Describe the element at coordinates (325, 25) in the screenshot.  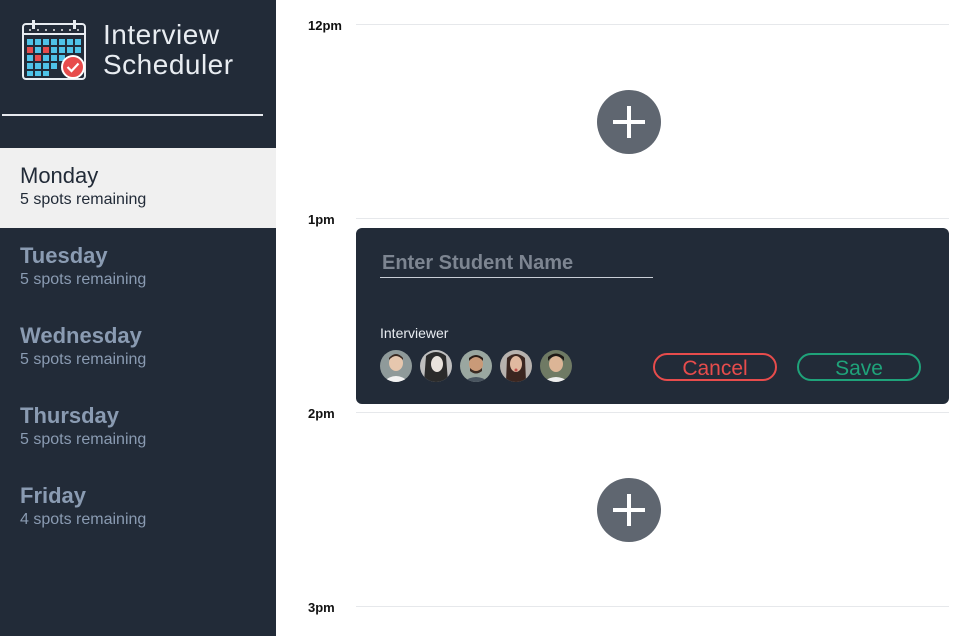
I see `time-label-12pm: 12pm` at that location.